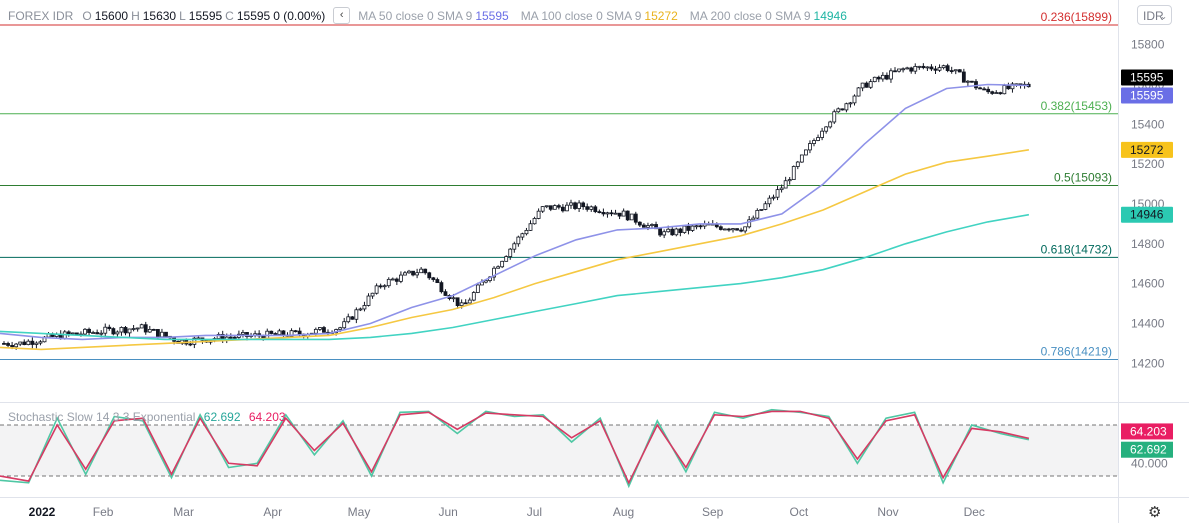 This screenshot has height=523, width=1189. What do you see at coordinates (253, 15) in the screenshot?
I see `close-value: 15595` at bounding box center [253, 15].